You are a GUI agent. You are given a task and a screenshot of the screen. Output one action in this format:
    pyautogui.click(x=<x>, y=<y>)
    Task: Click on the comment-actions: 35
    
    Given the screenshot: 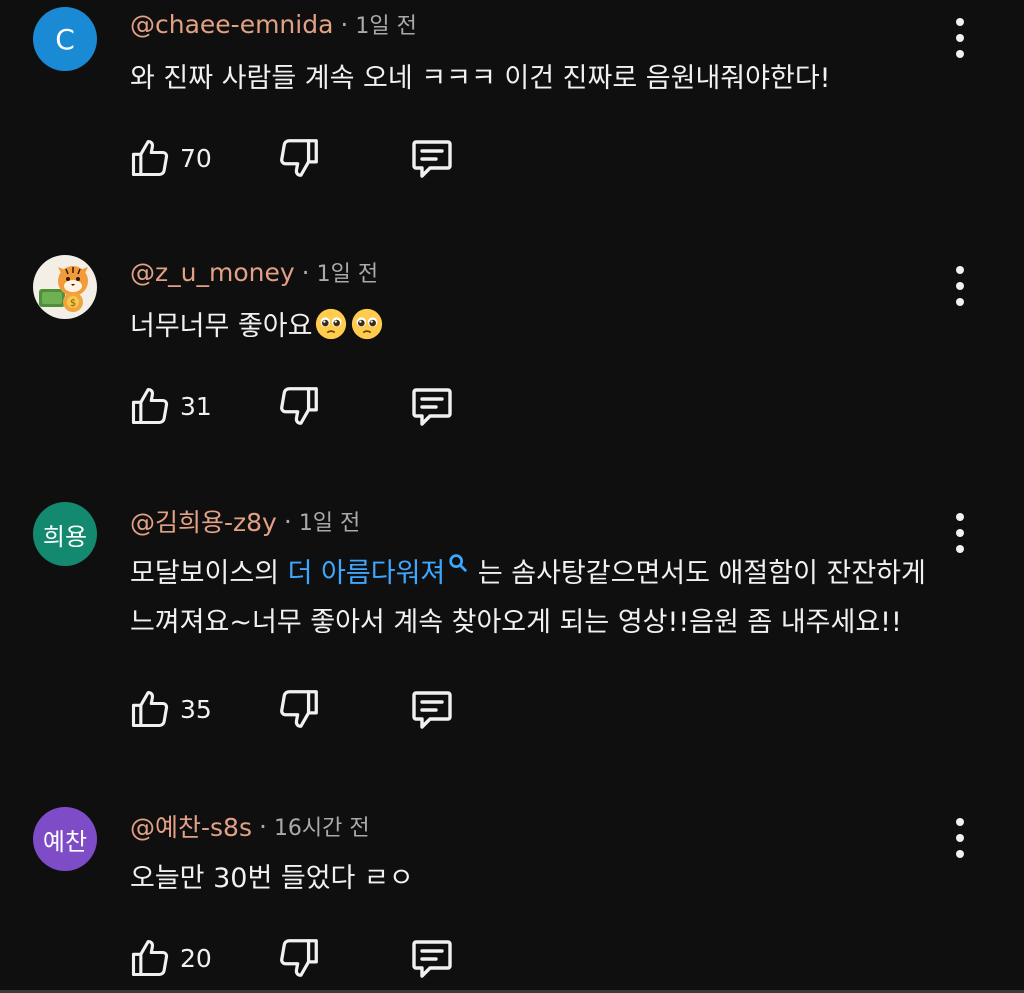 What is the action you would take?
    pyautogui.click(x=298, y=710)
    